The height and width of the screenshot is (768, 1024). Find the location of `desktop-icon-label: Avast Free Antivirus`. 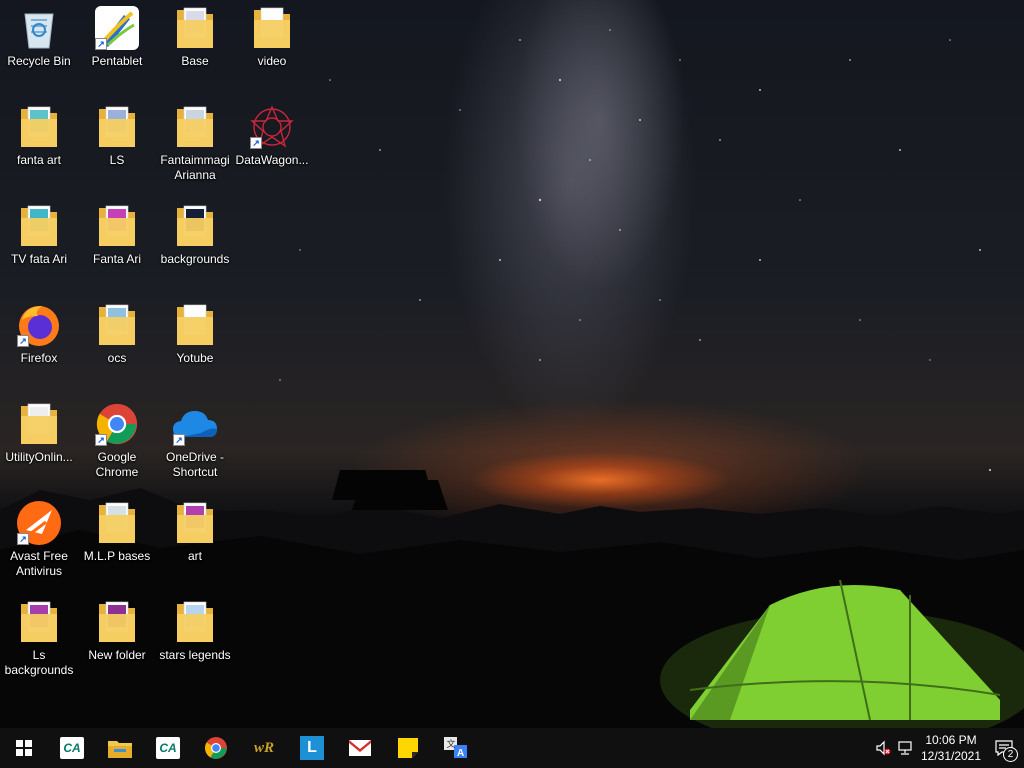

desktop-icon-label: Avast Free Antivirus is located at coordinates (39, 563).